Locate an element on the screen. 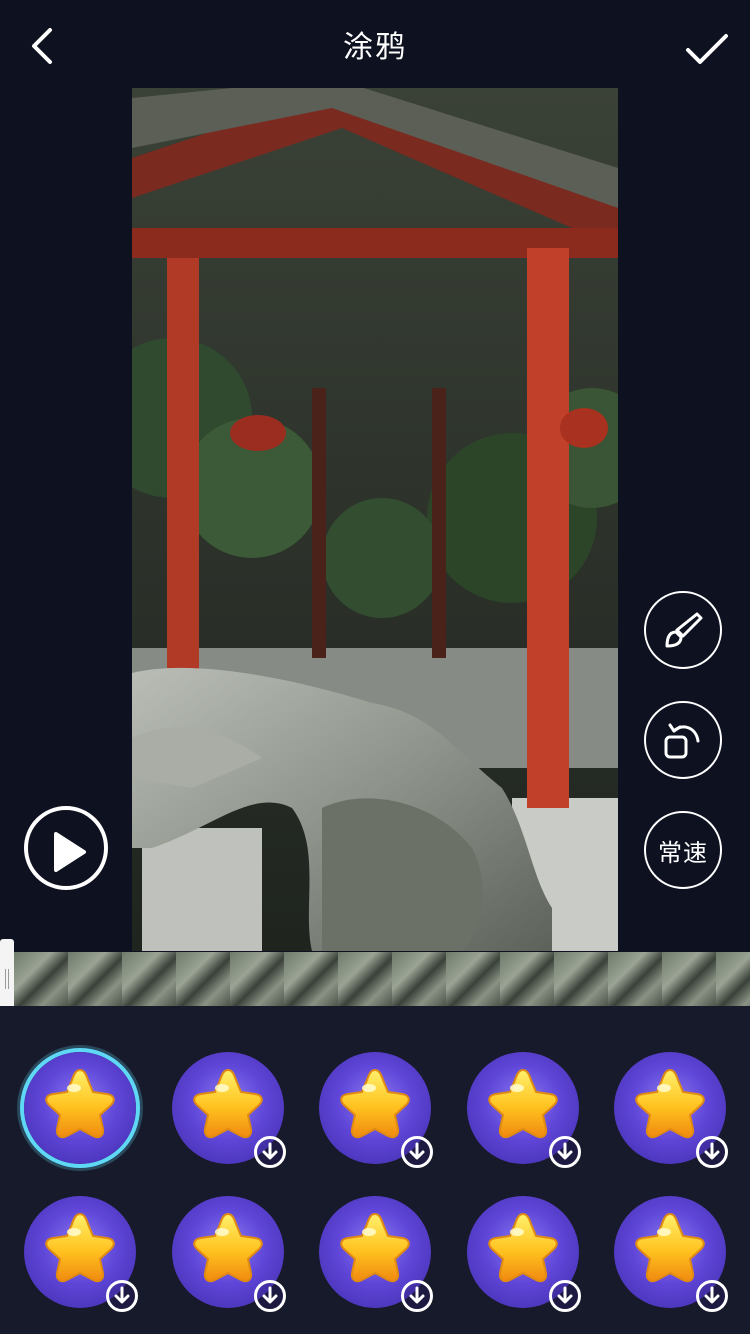 Image resolution: width=750 pixels, height=1334 pixels. speed-label: 常速 is located at coordinates (683, 852).